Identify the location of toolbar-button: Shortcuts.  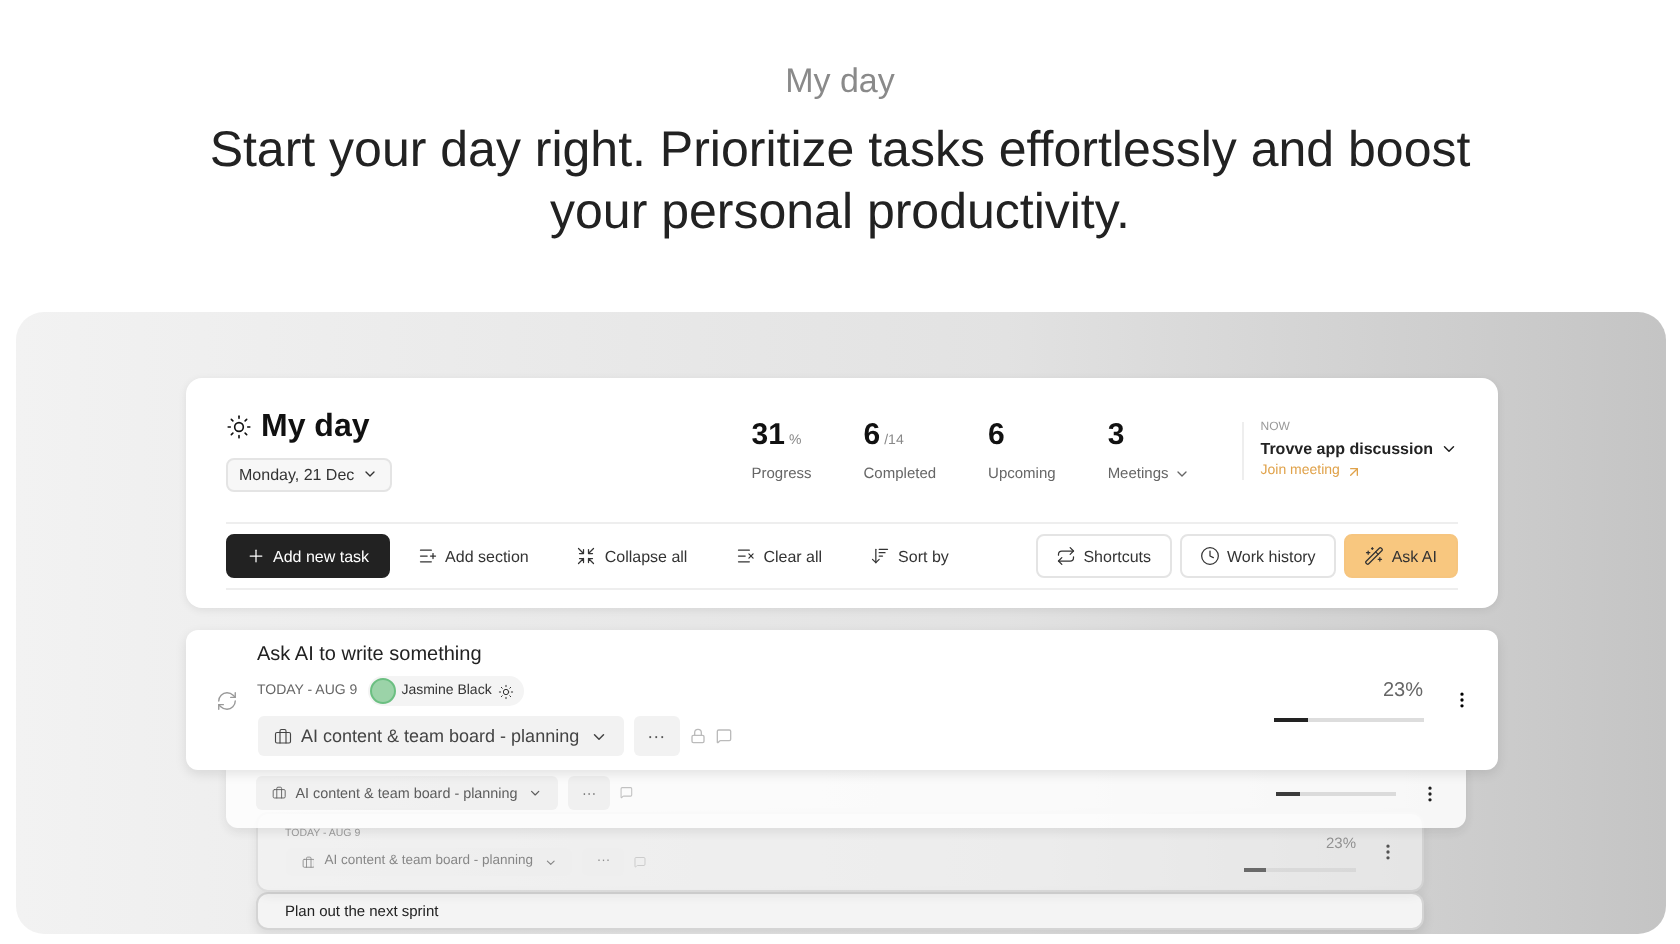
(1103, 556).